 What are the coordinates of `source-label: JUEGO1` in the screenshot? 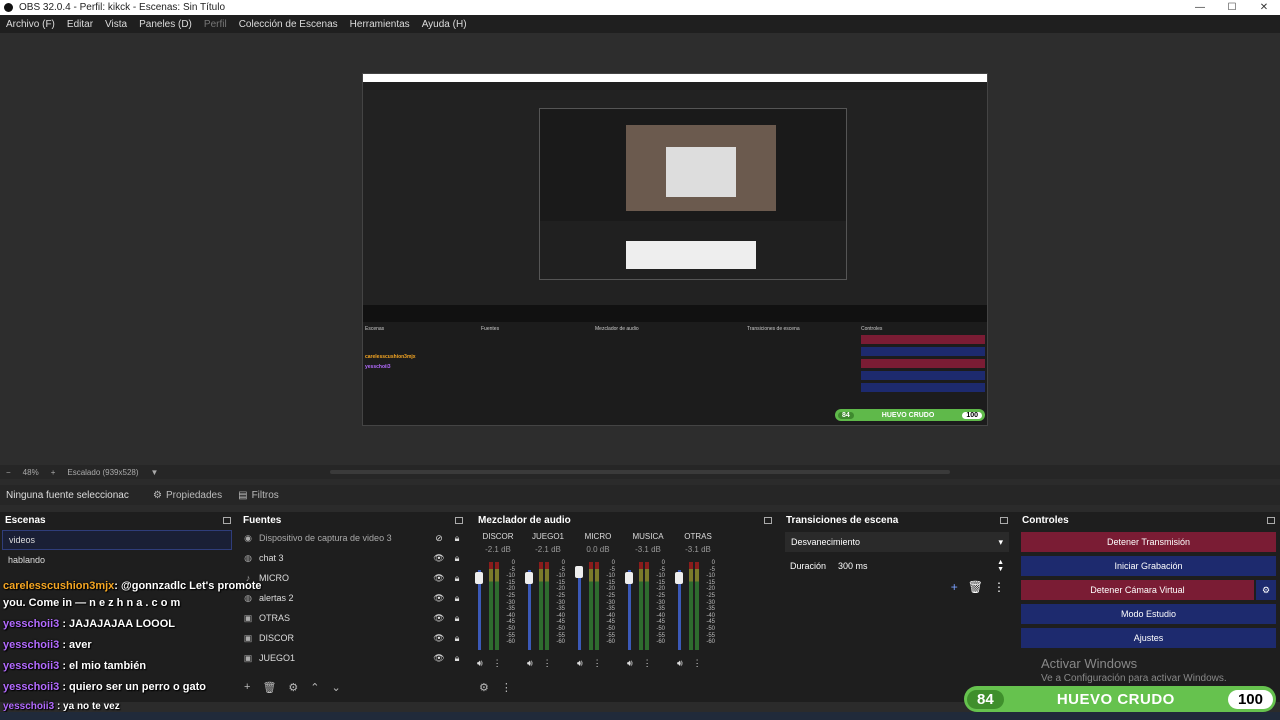 It's located at (277, 658).